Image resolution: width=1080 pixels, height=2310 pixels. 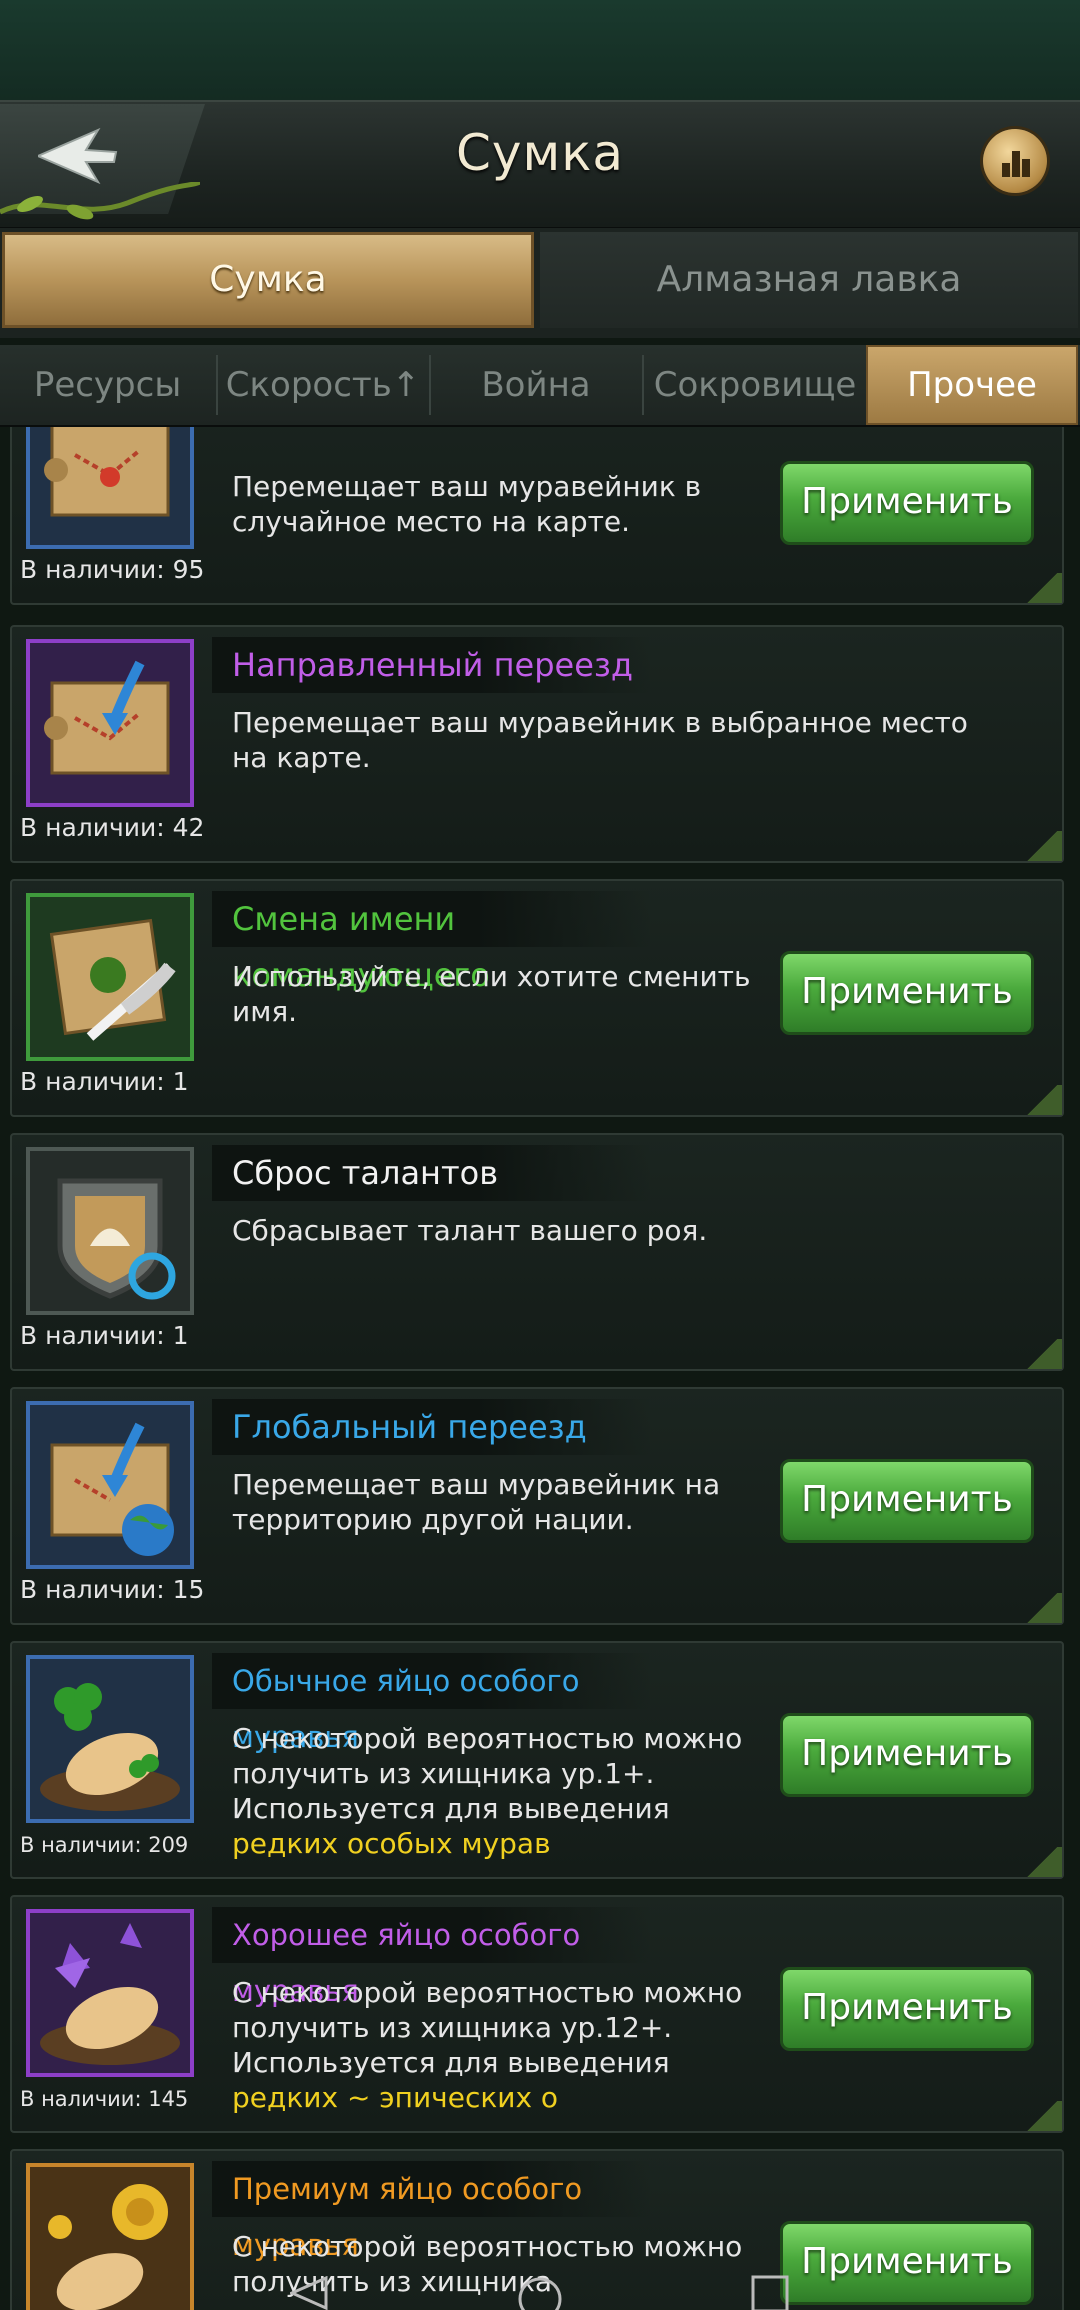 What do you see at coordinates (540, 153) in the screenshot?
I see `page-title: Сумка` at bounding box center [540, 153].